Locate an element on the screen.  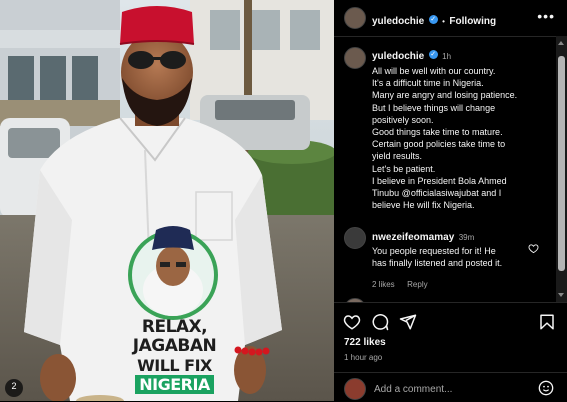
header-username: yuledochie is located at coordinates (398, 21).